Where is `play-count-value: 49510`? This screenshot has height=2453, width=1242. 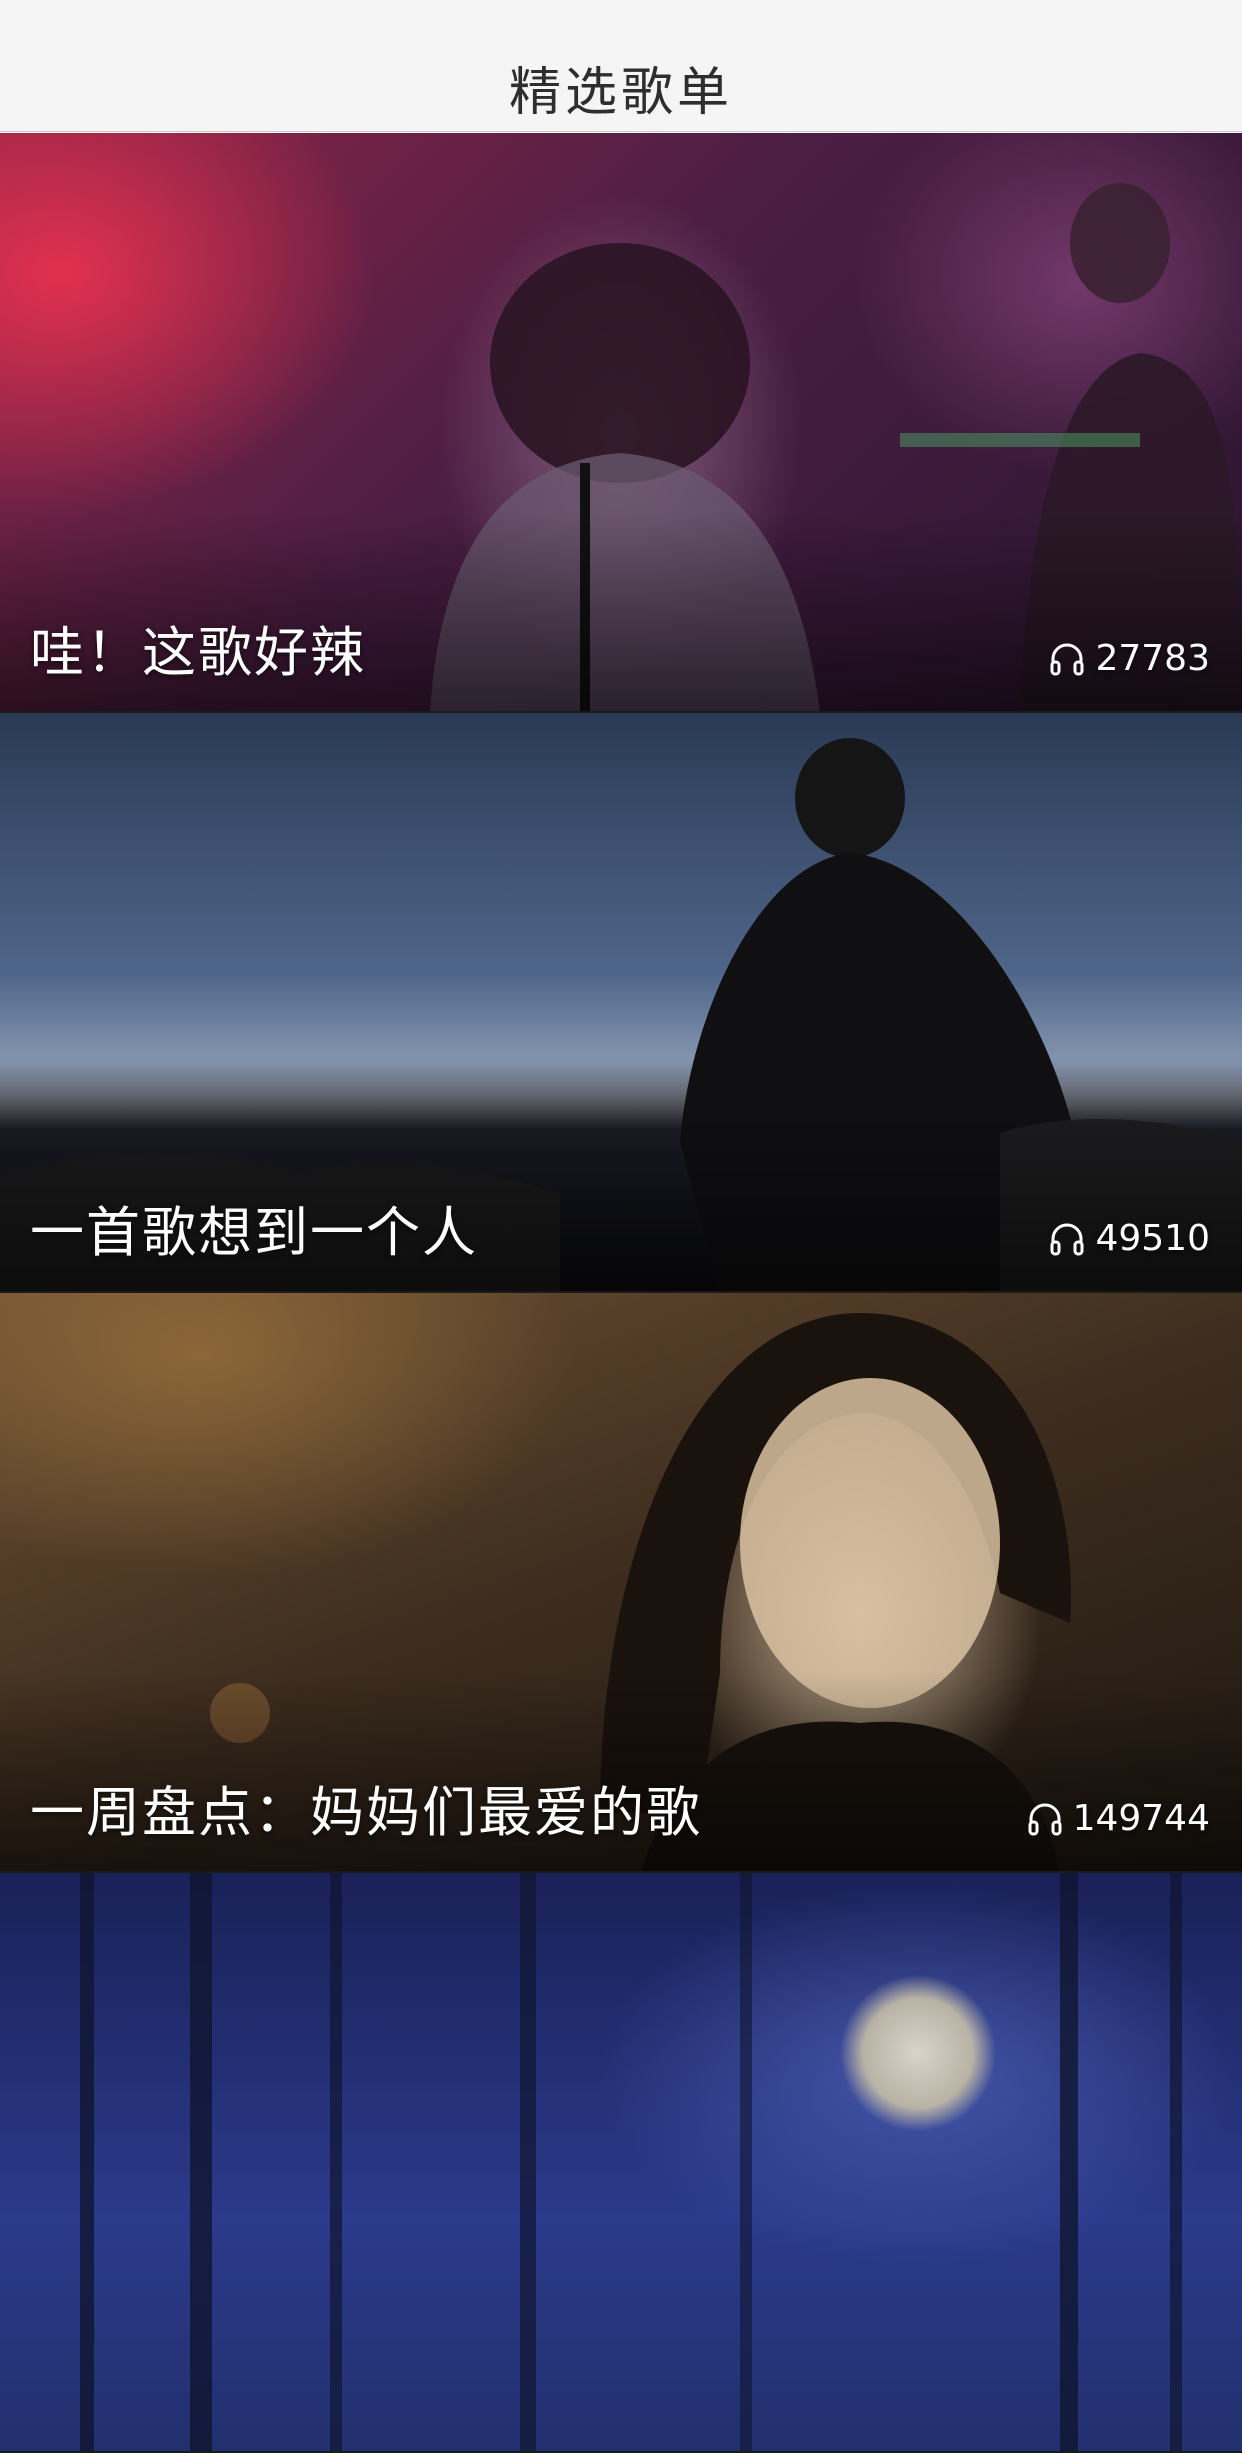 play-count-value: 49510 is located at coordinates (1152, 1238).